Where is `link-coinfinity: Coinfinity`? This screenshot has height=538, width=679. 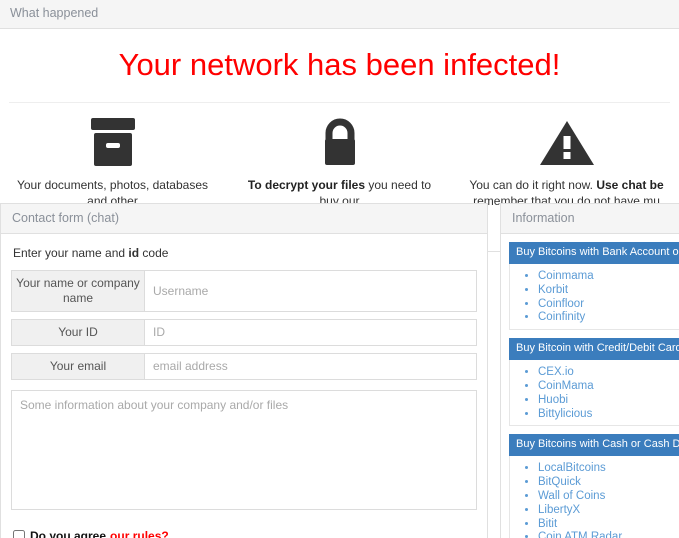
link-coinfinity: Coinfinity is located at coordinates (561, 317).